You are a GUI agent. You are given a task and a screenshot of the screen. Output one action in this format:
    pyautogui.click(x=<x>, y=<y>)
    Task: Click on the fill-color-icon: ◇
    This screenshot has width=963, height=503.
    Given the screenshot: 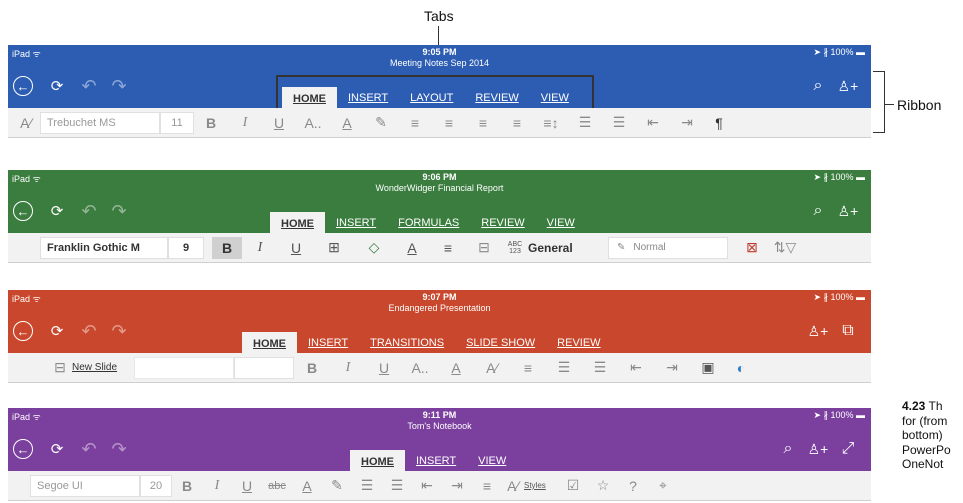 What is the action you would take?
    pyautogui.click(x=374, y=248)
    